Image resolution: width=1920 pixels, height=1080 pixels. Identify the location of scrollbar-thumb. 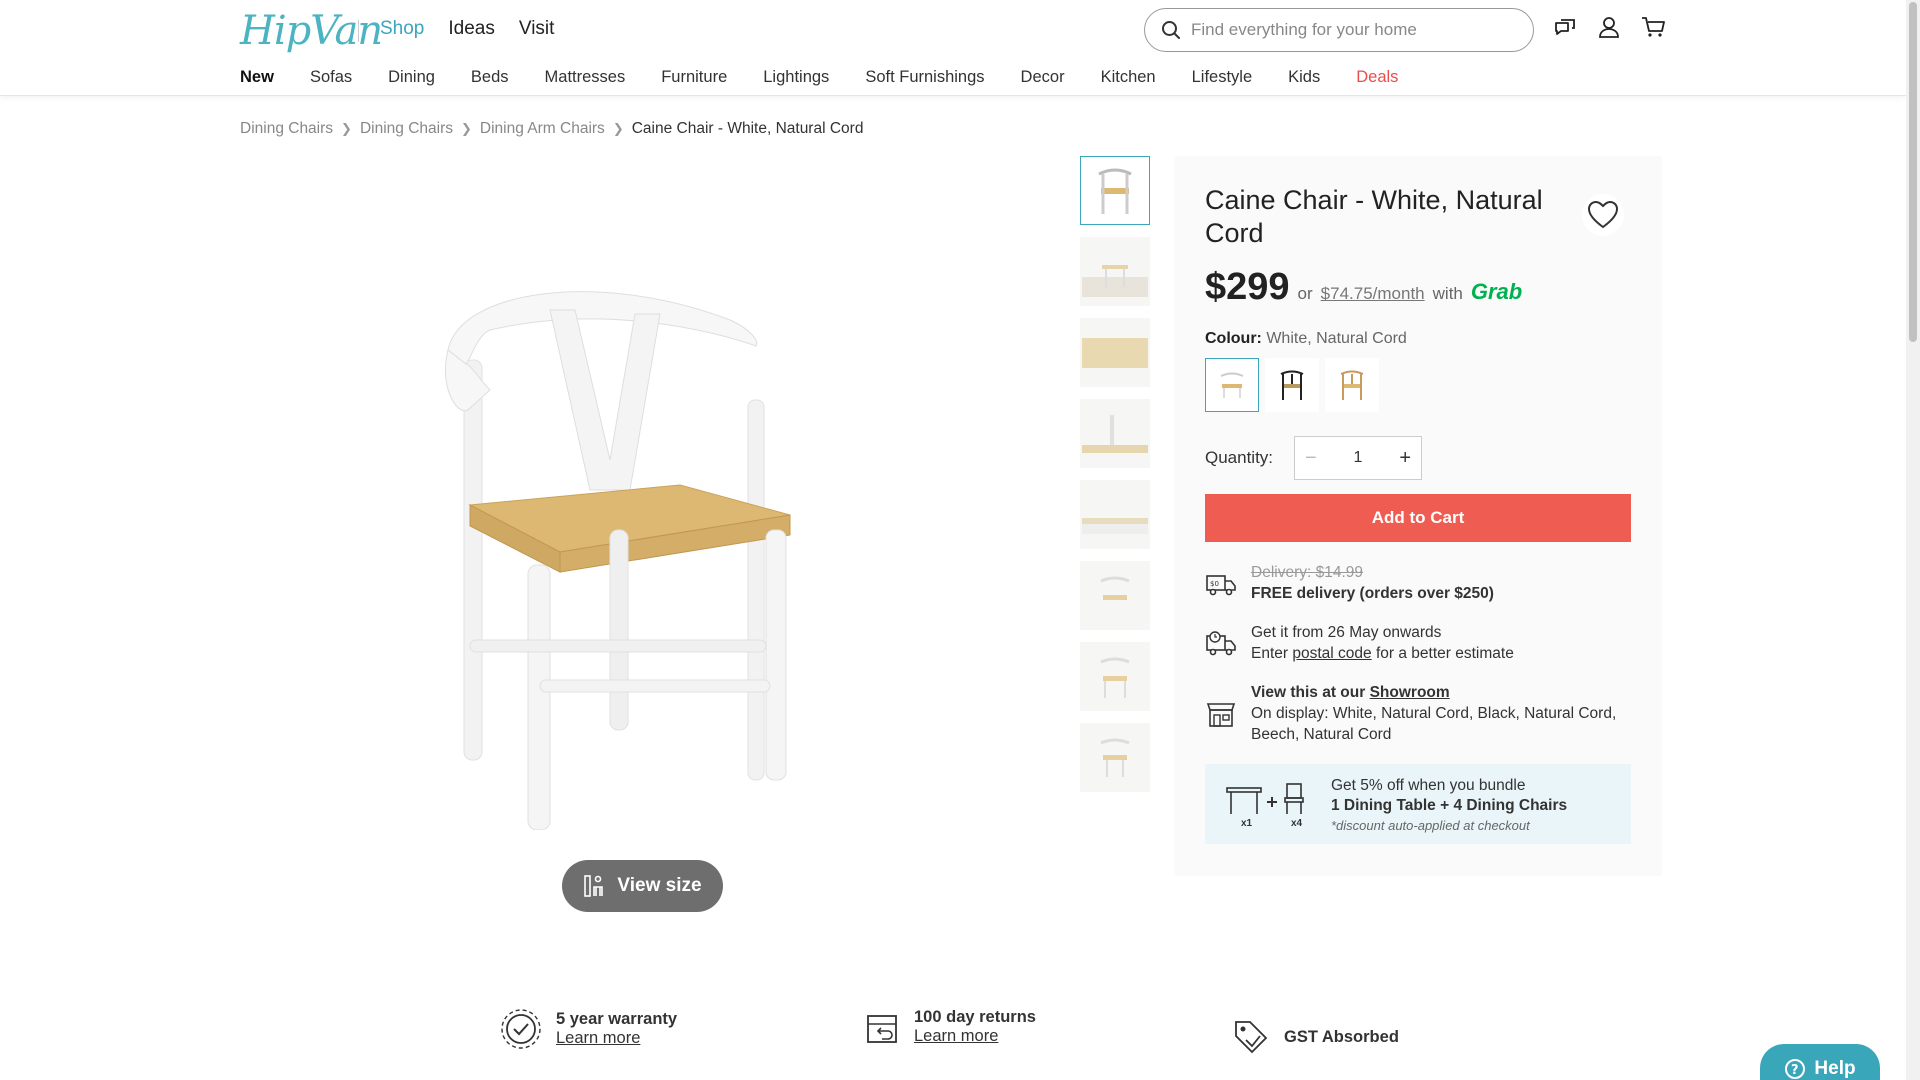
(1913, 172).